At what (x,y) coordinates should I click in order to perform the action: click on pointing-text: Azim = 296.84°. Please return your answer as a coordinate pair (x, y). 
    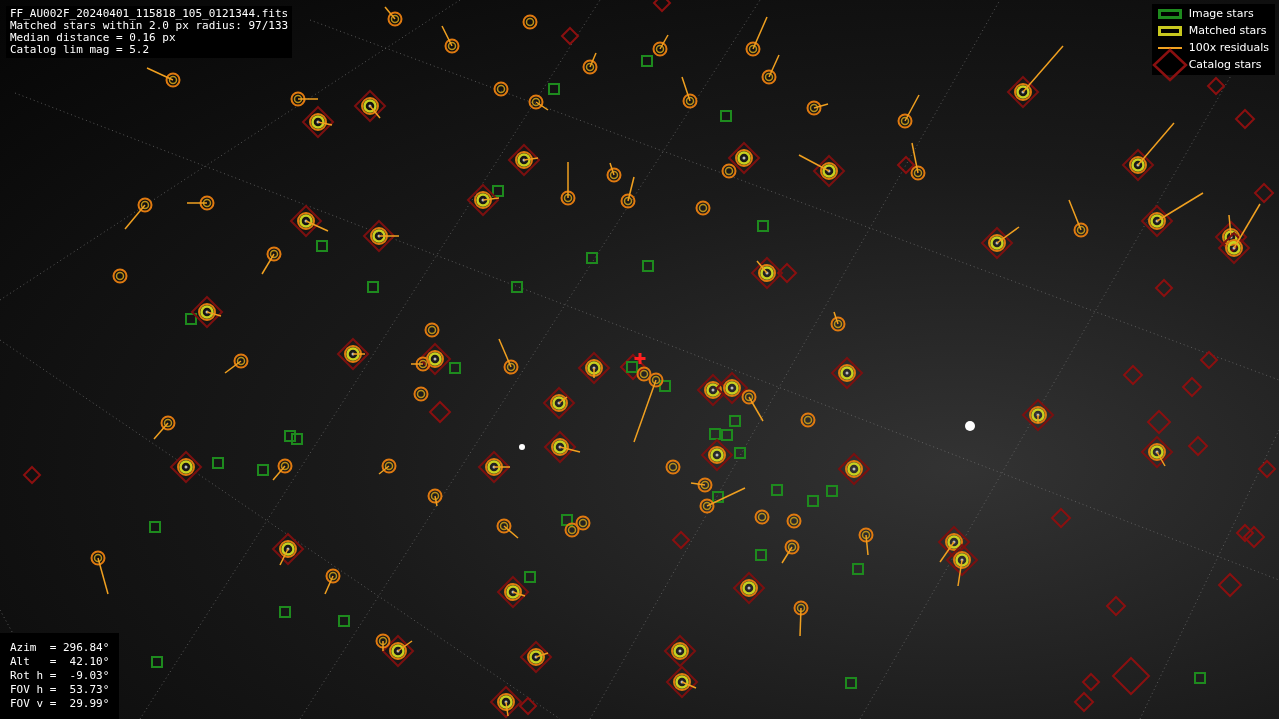
    Looking at the image, I should click on (60, 648).